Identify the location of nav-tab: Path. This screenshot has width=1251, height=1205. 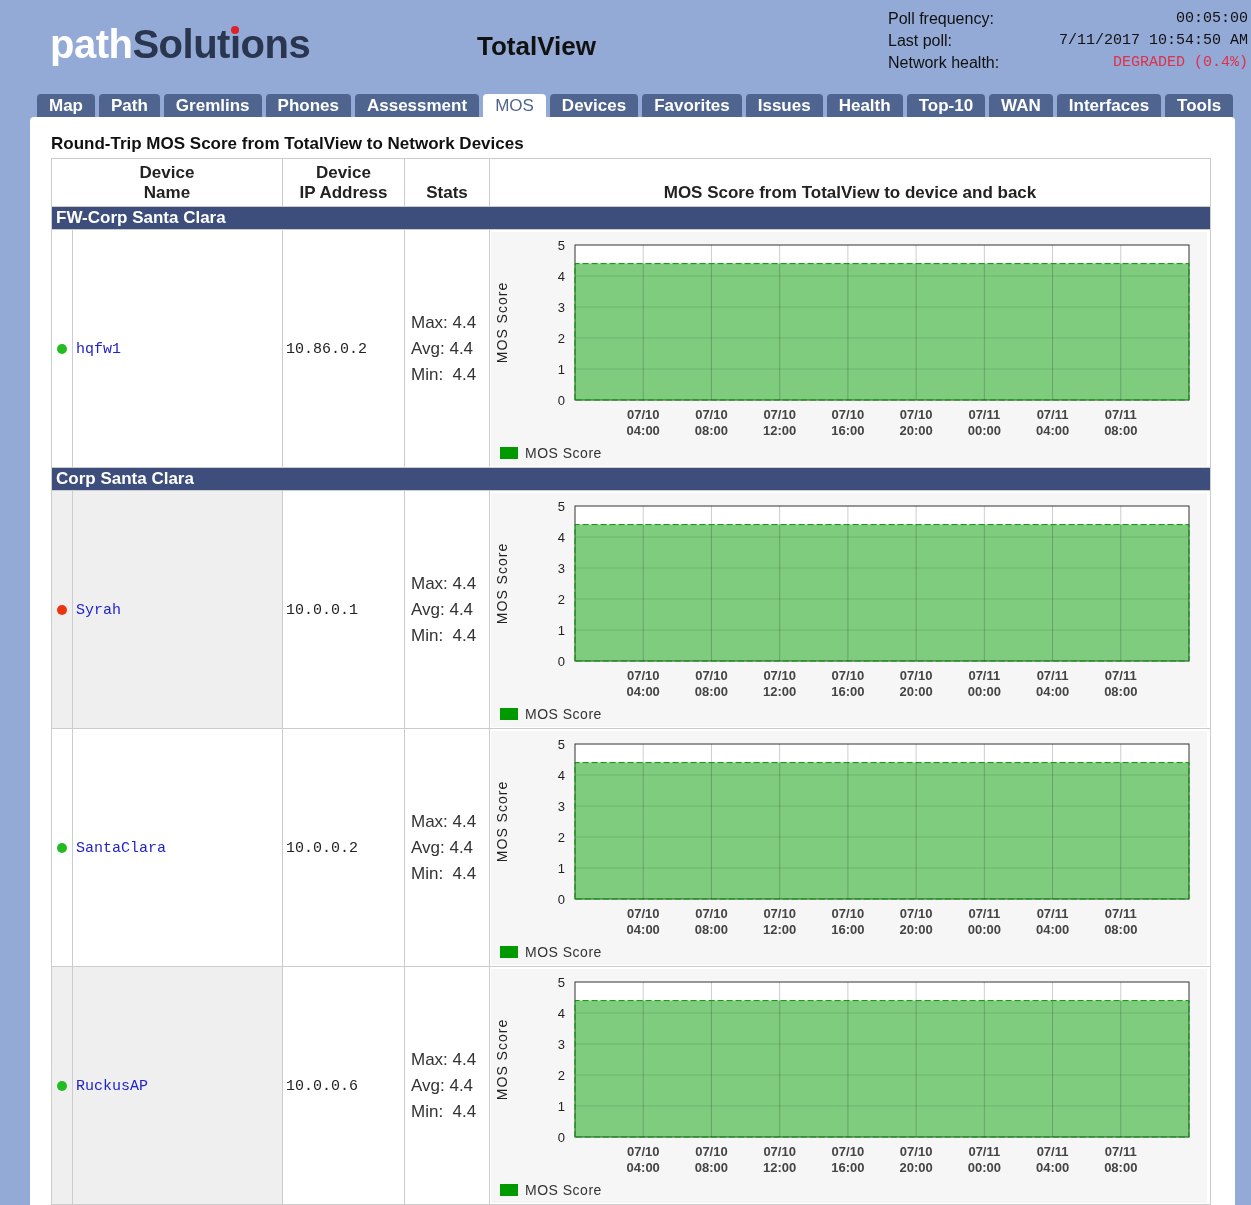
(129, 105).